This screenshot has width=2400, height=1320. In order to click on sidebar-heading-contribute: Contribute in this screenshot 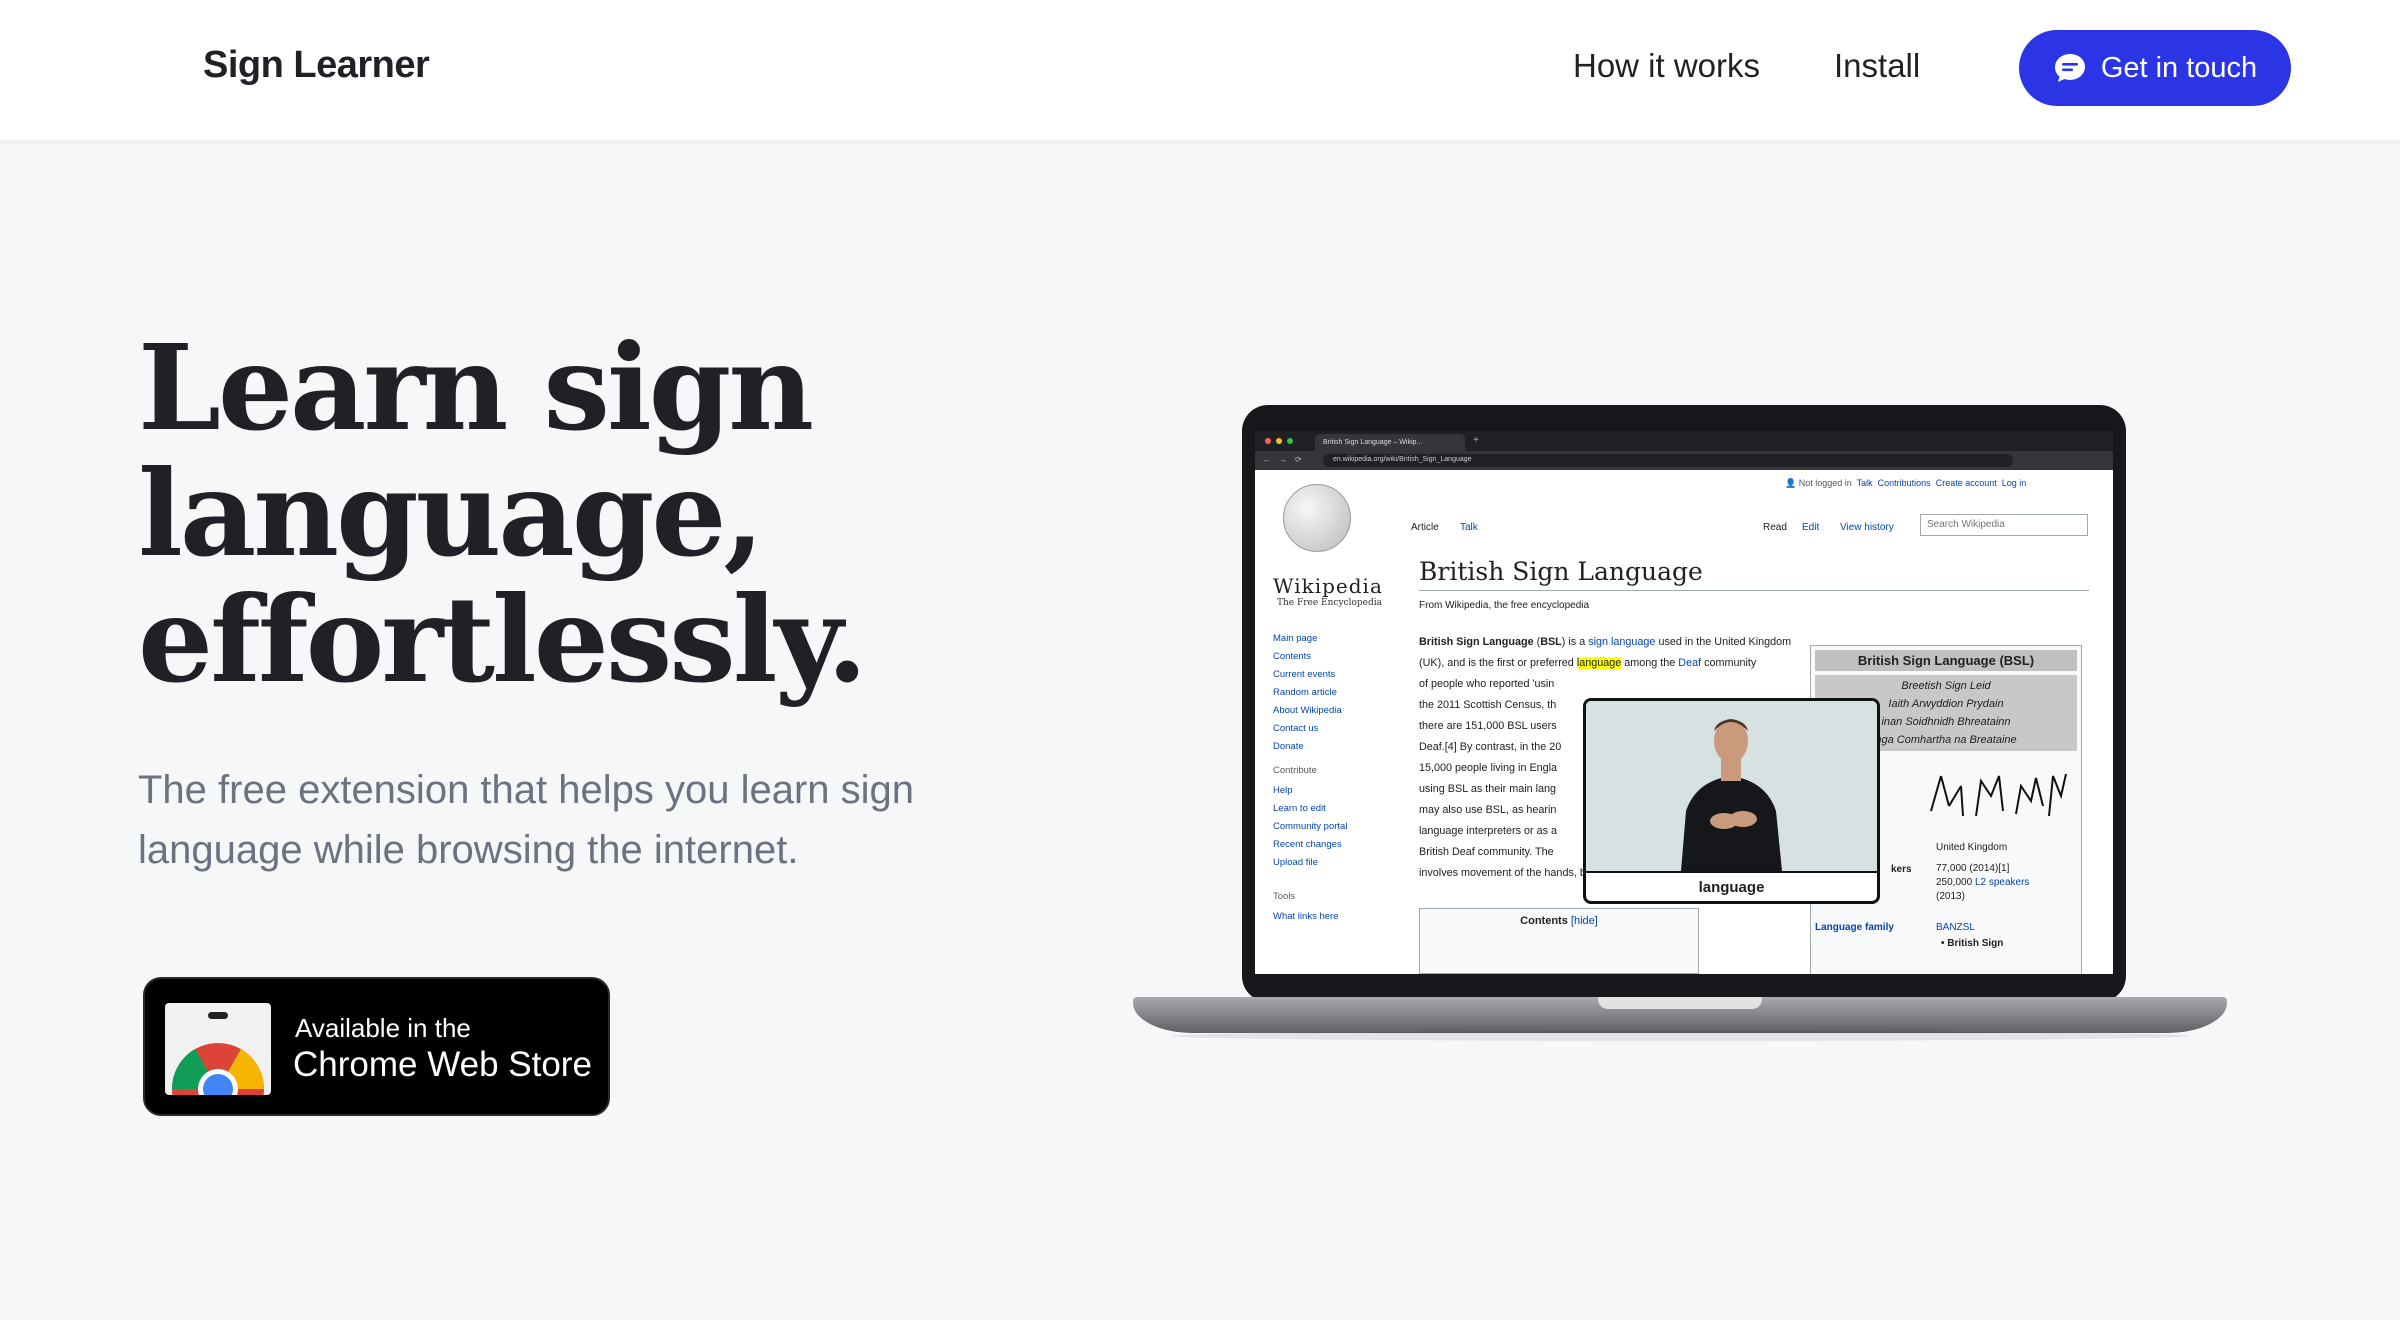, I will do `click(1295, 770)`.